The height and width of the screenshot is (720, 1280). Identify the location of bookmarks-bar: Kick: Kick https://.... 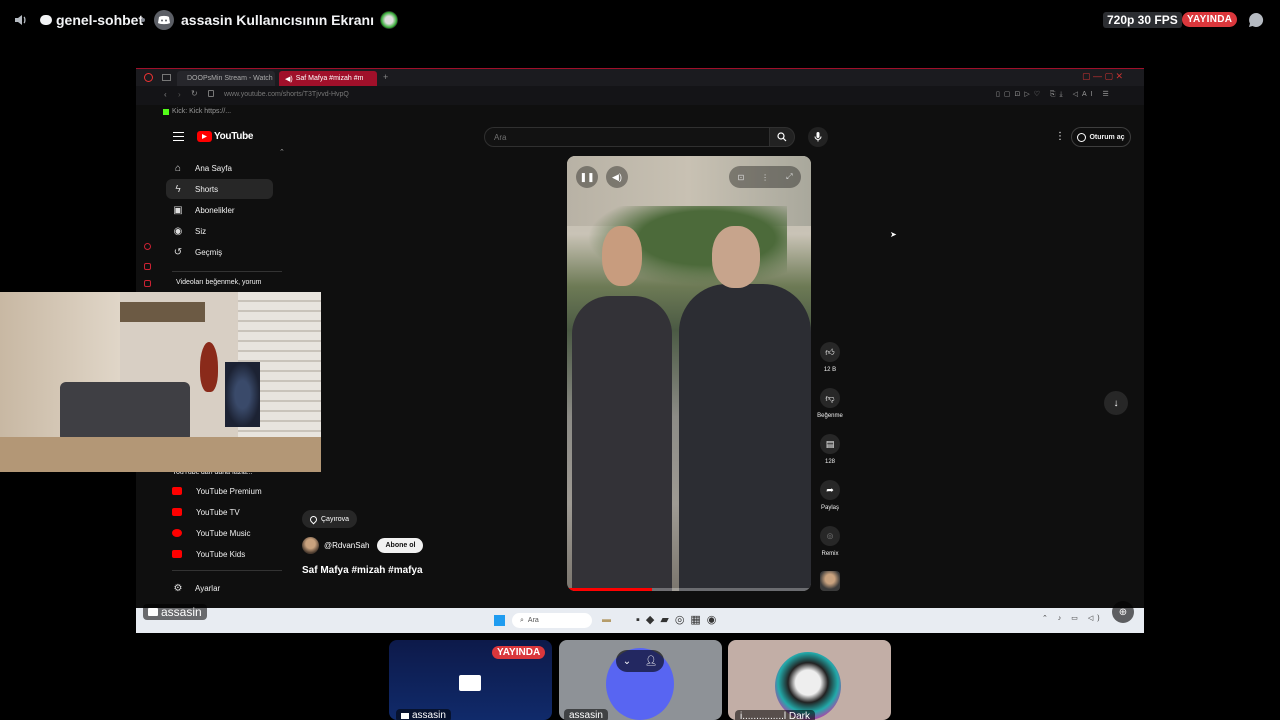
(640, 112).